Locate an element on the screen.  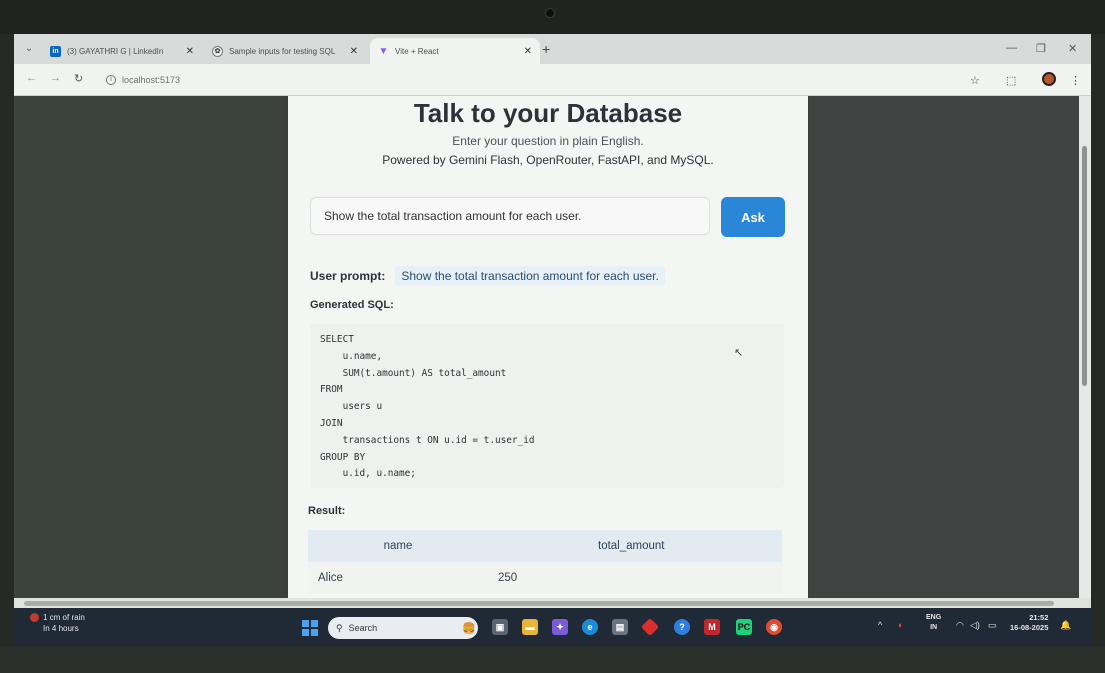
windows-start-icon is located at coordinates (310, 628).